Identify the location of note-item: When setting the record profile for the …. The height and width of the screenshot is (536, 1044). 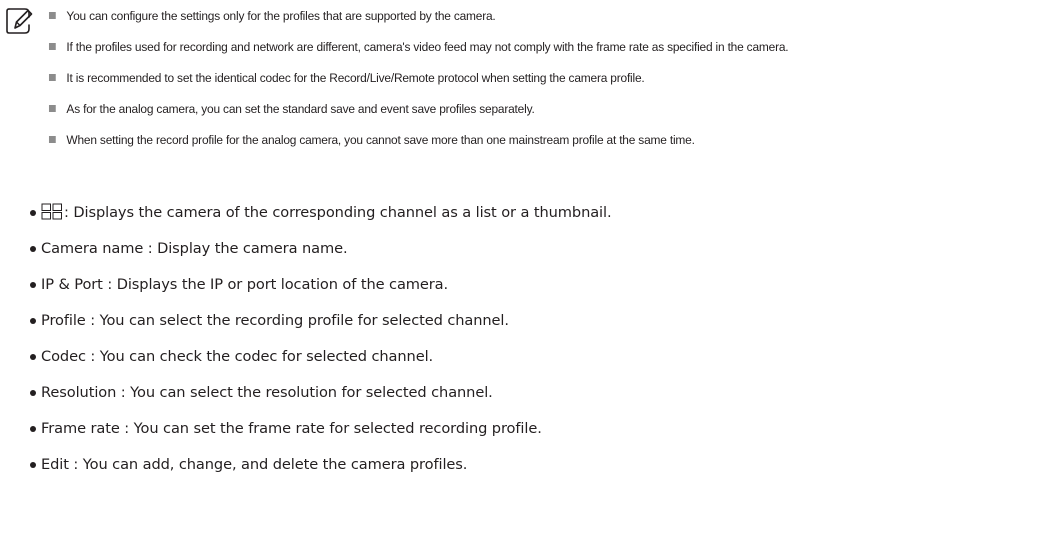
(528, 140).